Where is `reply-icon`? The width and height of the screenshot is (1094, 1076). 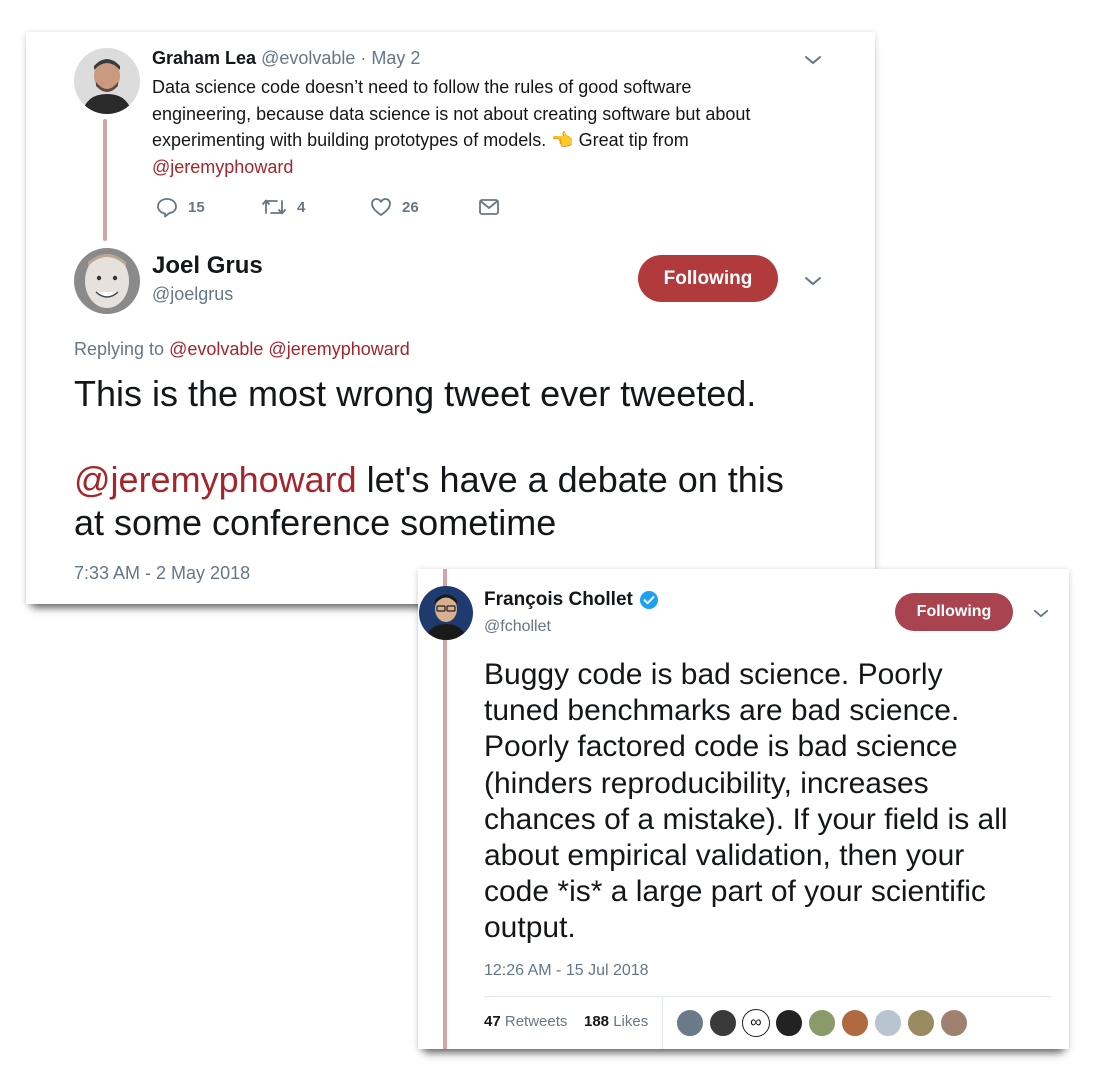
reply-icon is located at coordinates (167, 208).